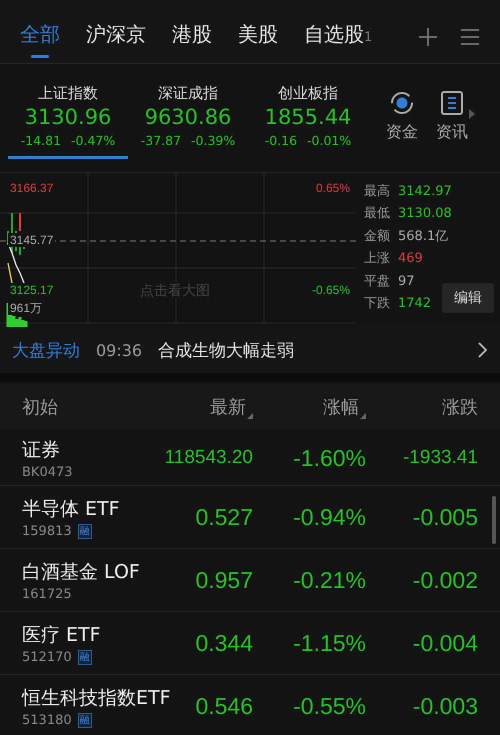  What do you see at coordinates (341, 407) in the screenshot?
I see `column-header: 涨幅` at bounding box center [341, 407].